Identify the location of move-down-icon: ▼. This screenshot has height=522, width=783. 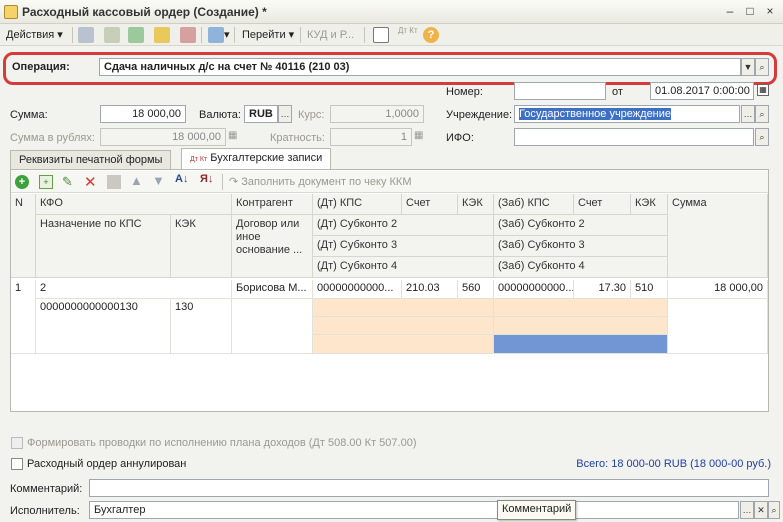
(158, 180).